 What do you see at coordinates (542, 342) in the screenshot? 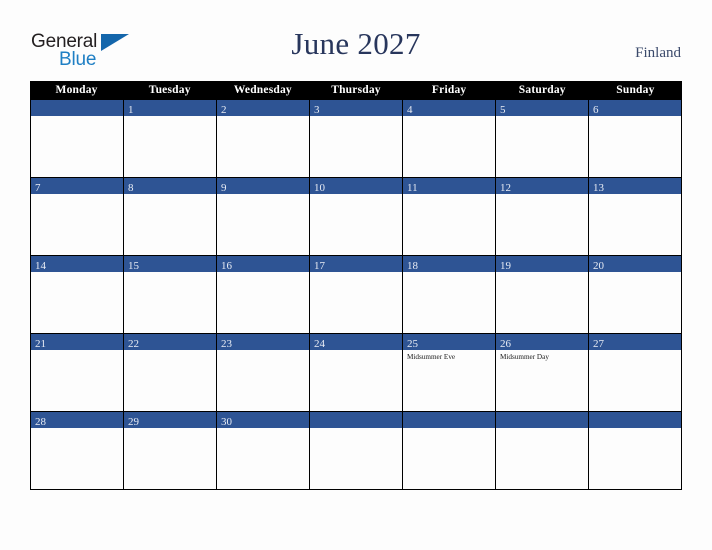
I see `day-number-bar: 26` at bounding box center [542, 342].